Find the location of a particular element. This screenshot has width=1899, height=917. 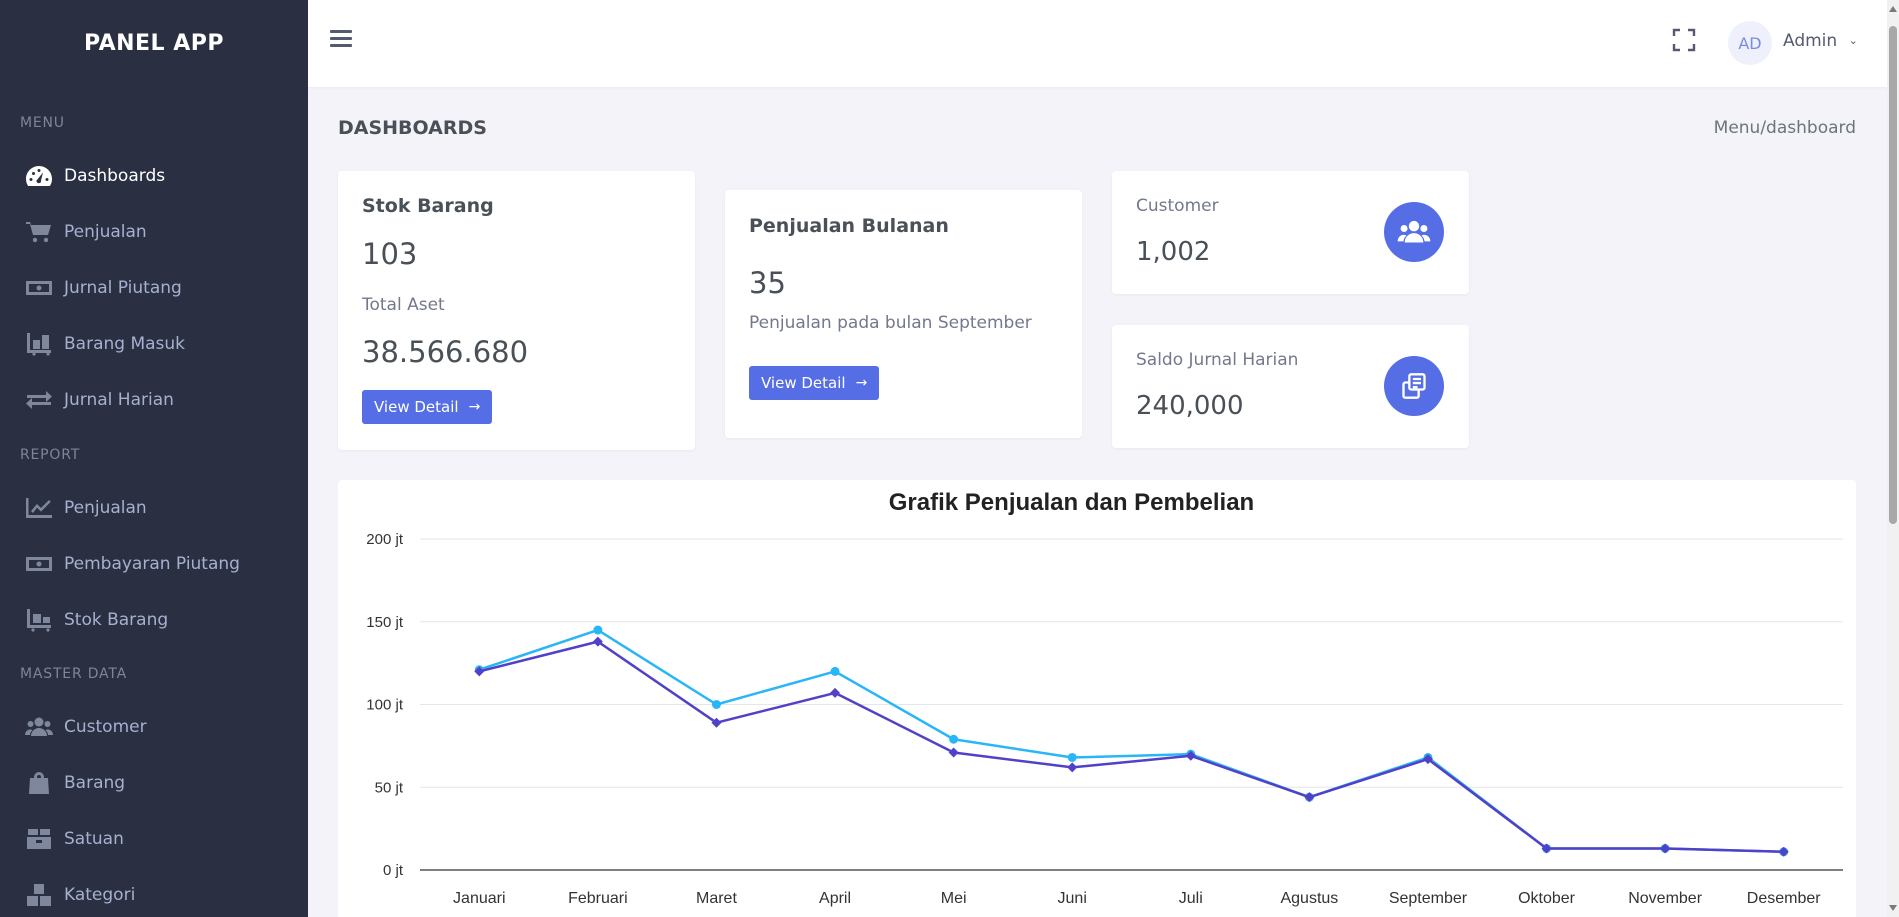

arrow-right-icon: → is located at coordinates (474, 407).